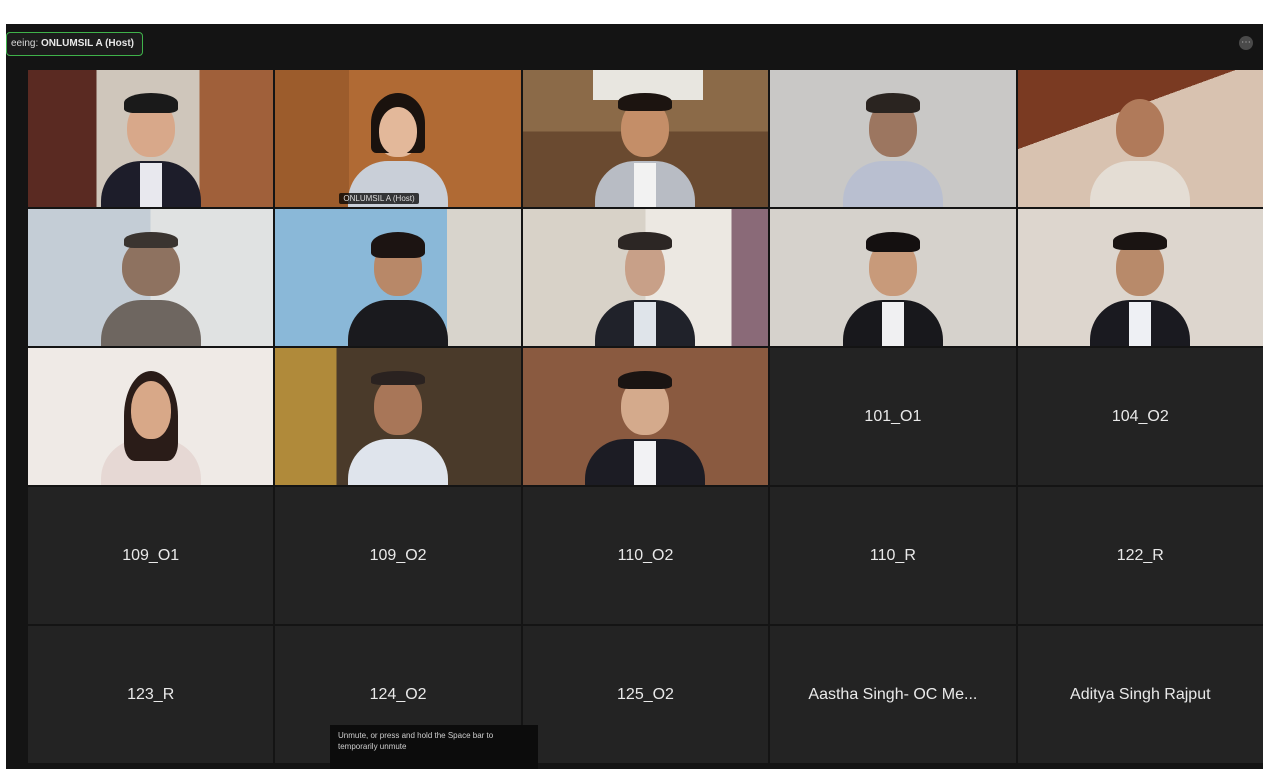  Describe the element at coordinates (379, 198) in the screenshot. I see `participant-name-tag: ONLUMSIL A (Host)` at that location.